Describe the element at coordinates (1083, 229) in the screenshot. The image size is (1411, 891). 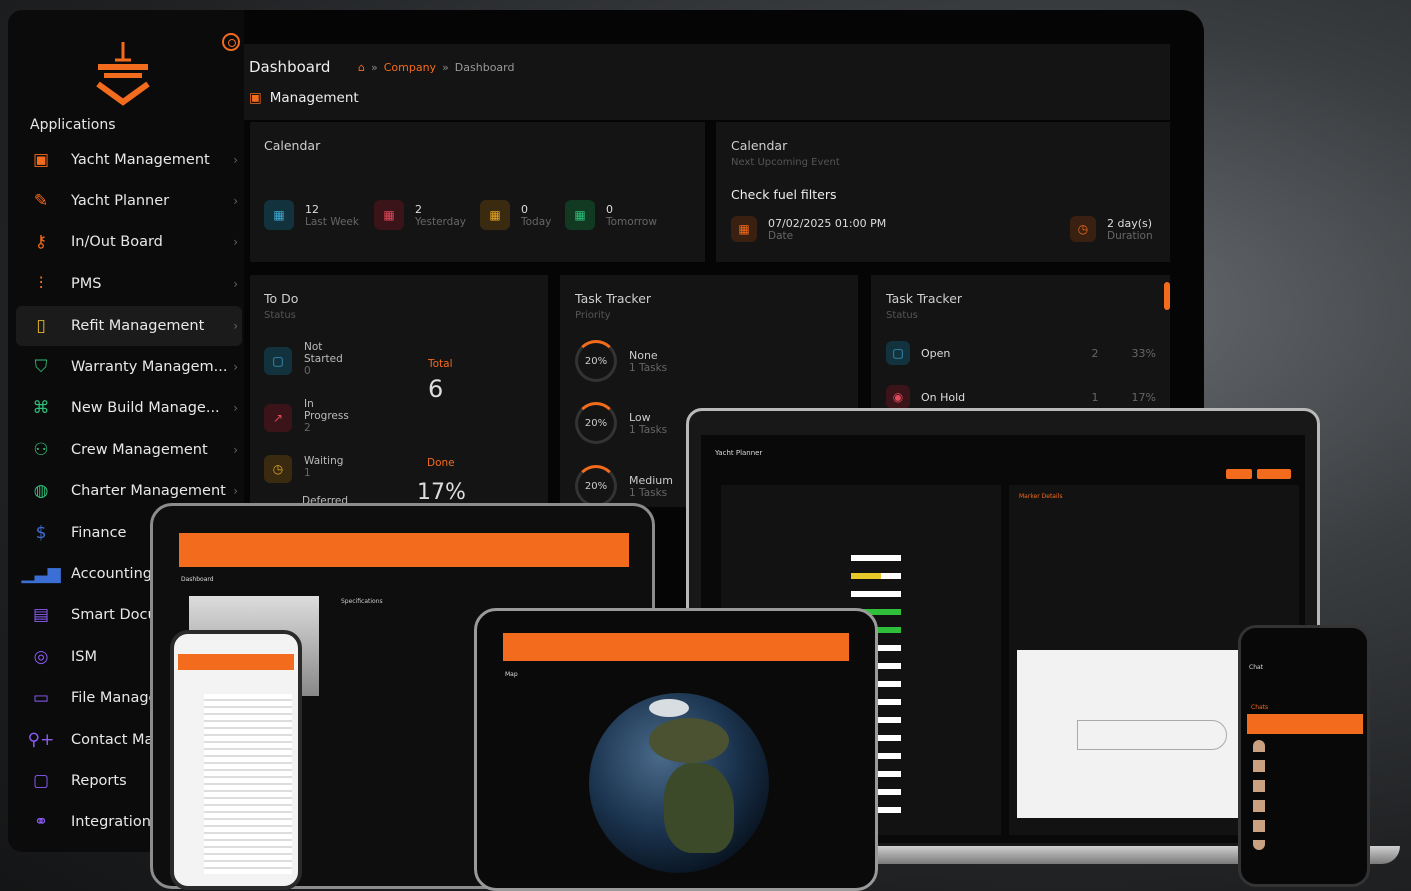
I see `clock-icon: ◷` at that location.